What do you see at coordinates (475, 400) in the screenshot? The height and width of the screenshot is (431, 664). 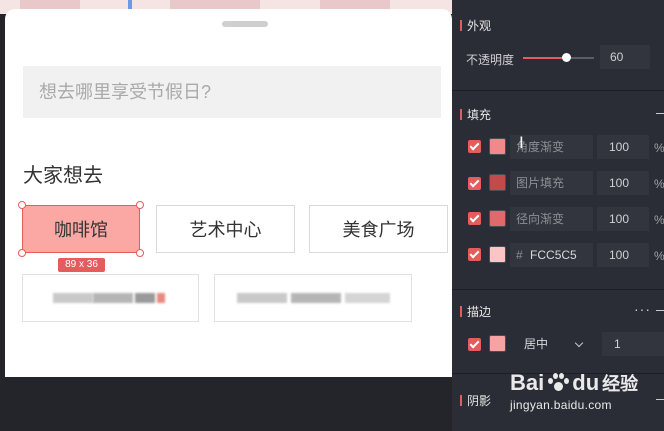 I see `shadow-title: 阴影` at bounding box center [475, 400].